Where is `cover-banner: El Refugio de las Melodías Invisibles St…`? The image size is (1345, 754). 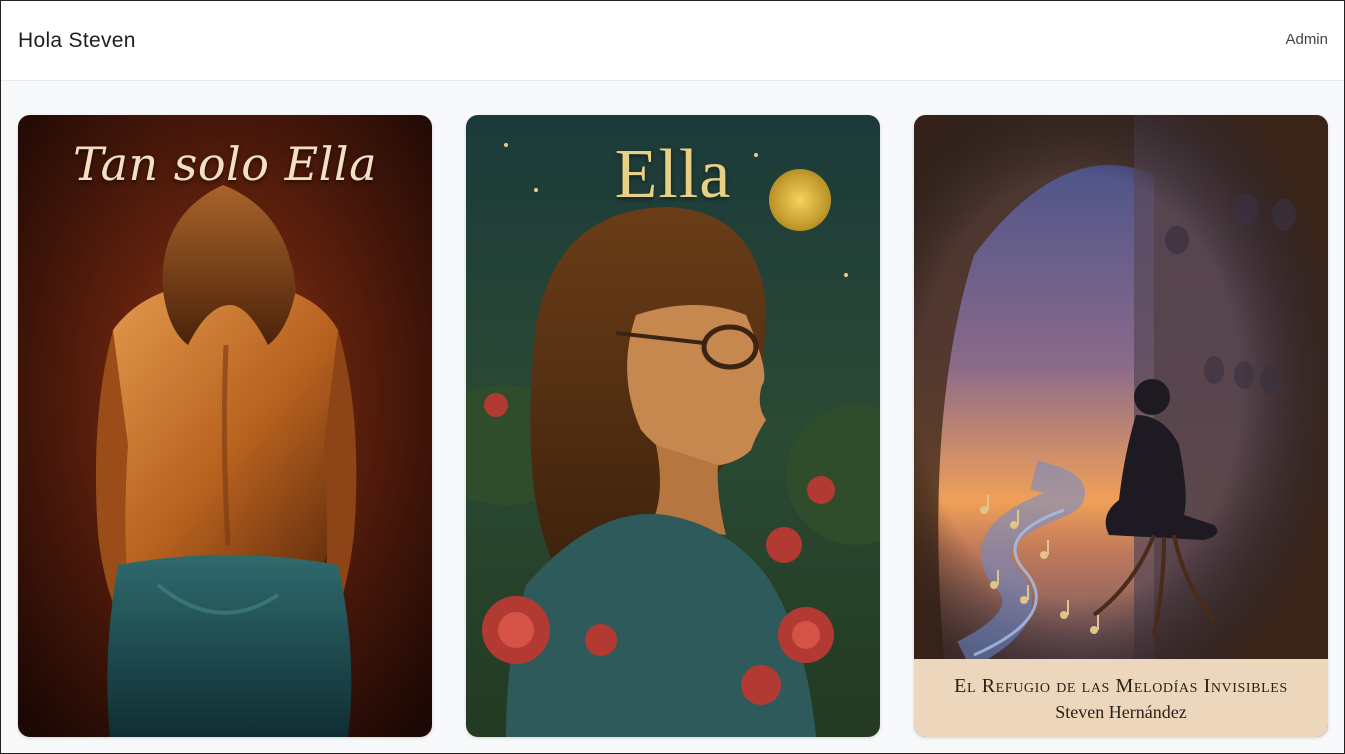 cover-banner: El Refugio de las Melodías Invisibles St… is located at coordinates (1121, 698).